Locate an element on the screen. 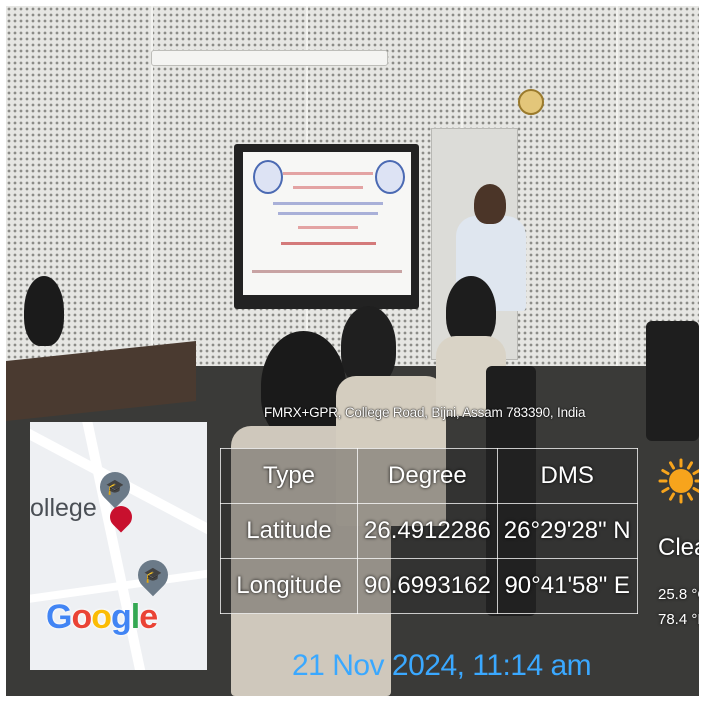  header-type: Type is located at coordinates (289, 476).